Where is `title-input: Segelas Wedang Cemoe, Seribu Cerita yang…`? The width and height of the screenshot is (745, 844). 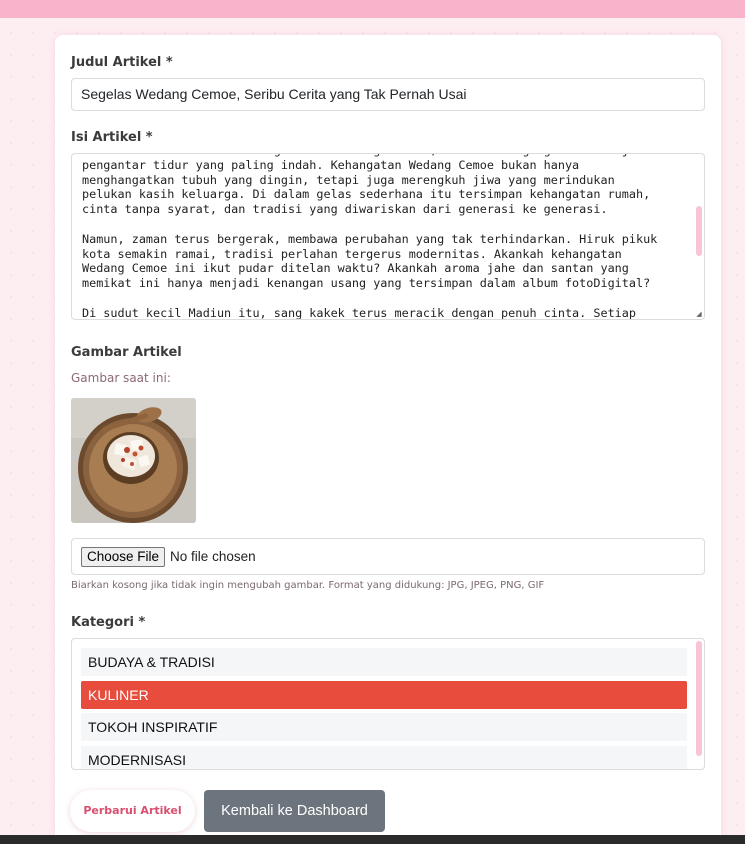 title-input: Segelas Wedang Cemoe, Seribu Cerita yang… is located at coordinates (388, 94).